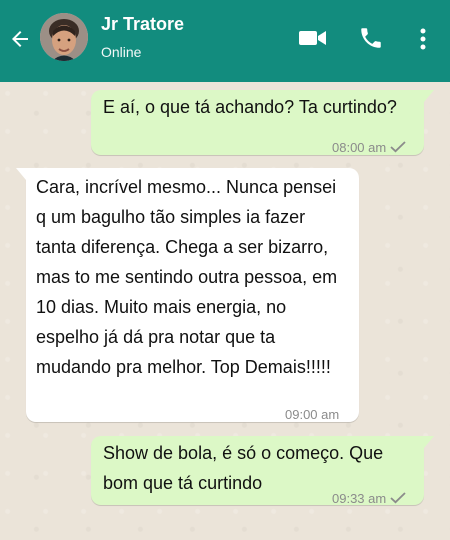  I want to click on message-time: 09:00 am, so click(312, 414).